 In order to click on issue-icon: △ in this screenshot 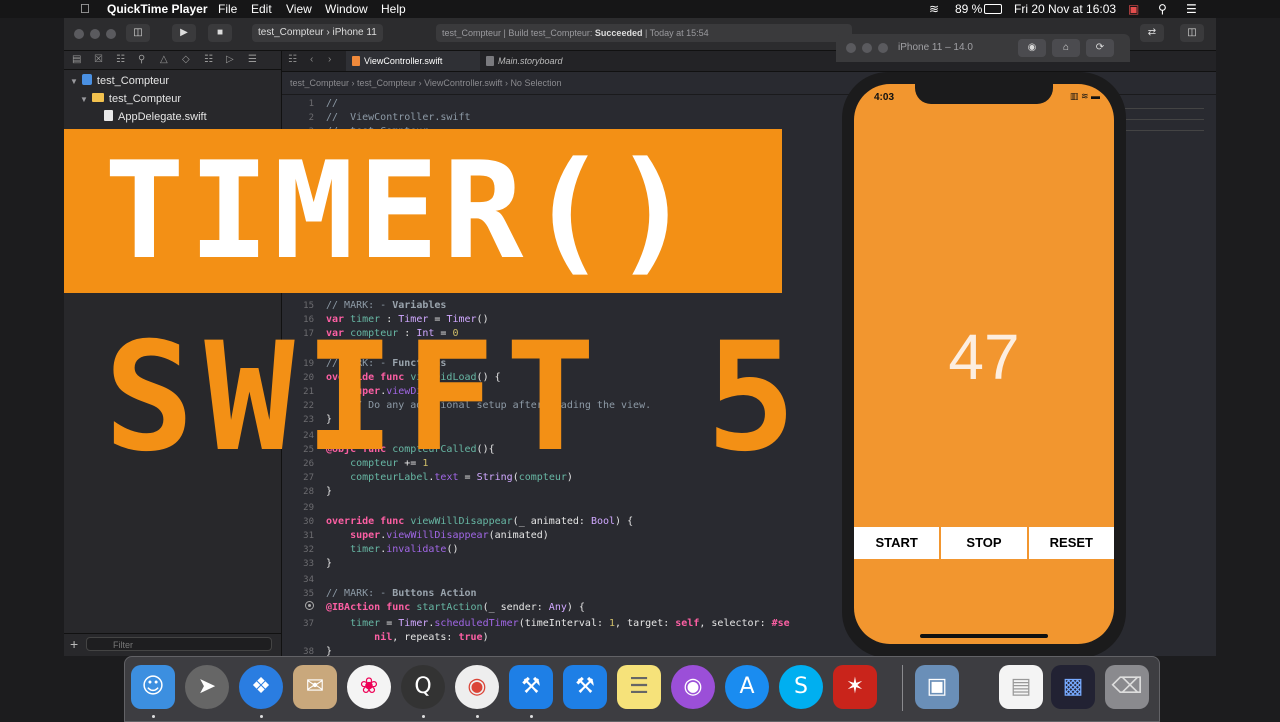, I will do `click(164, 59)`.